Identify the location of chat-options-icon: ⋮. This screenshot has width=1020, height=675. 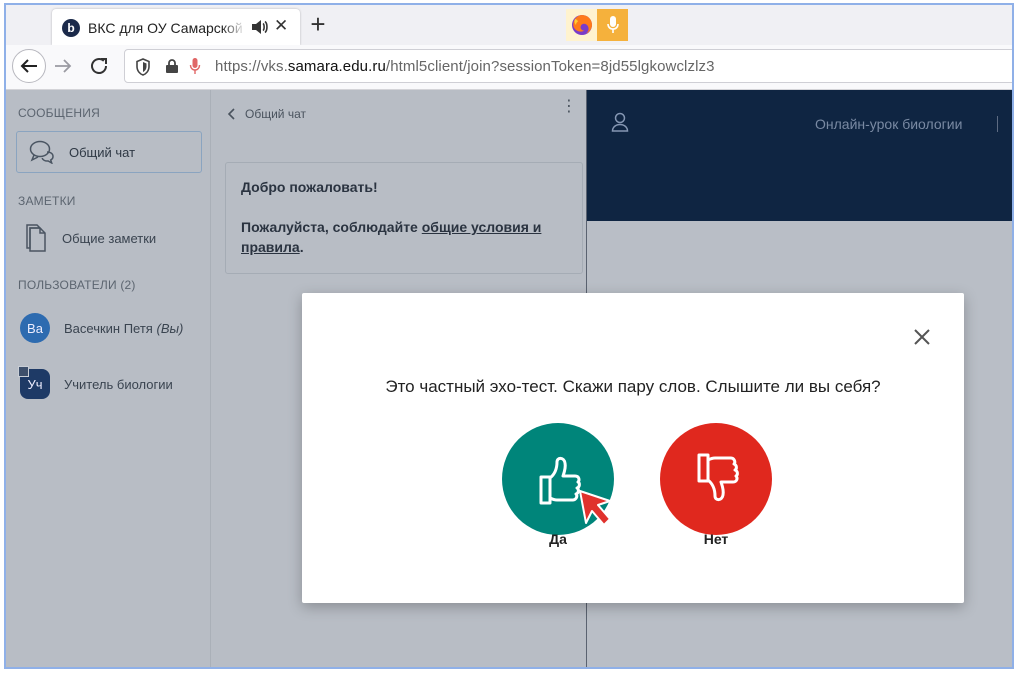
(569, 107).